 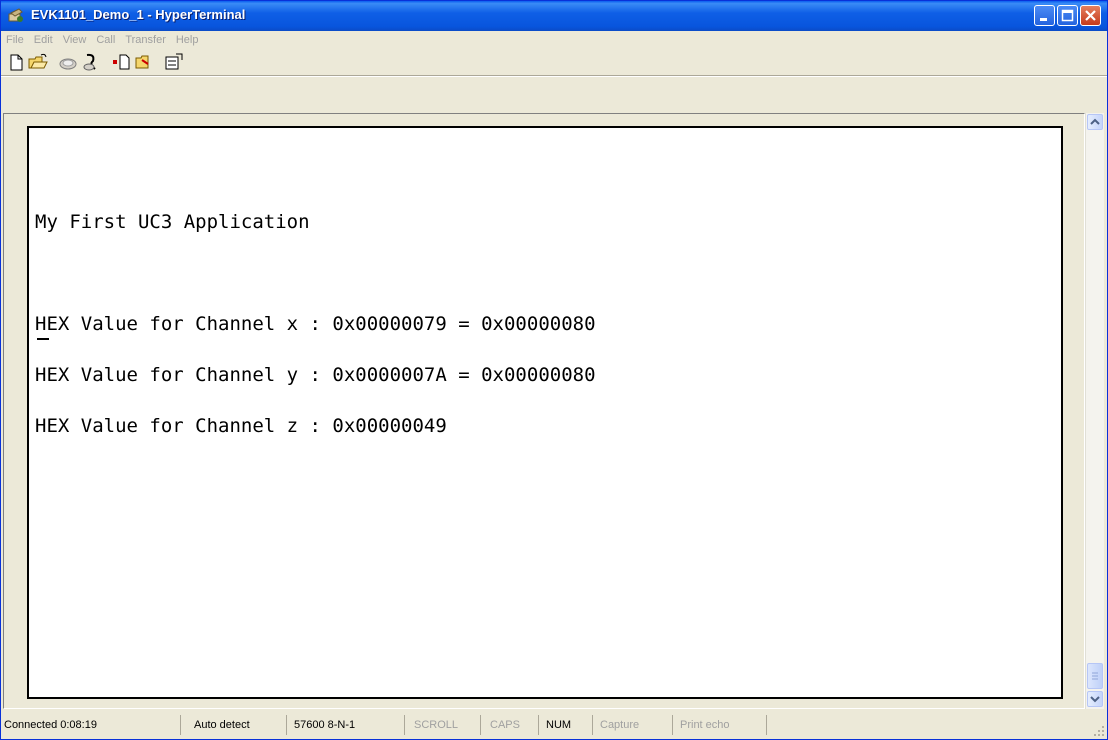 I want to click on new-icon, so click(x=16, y=62).